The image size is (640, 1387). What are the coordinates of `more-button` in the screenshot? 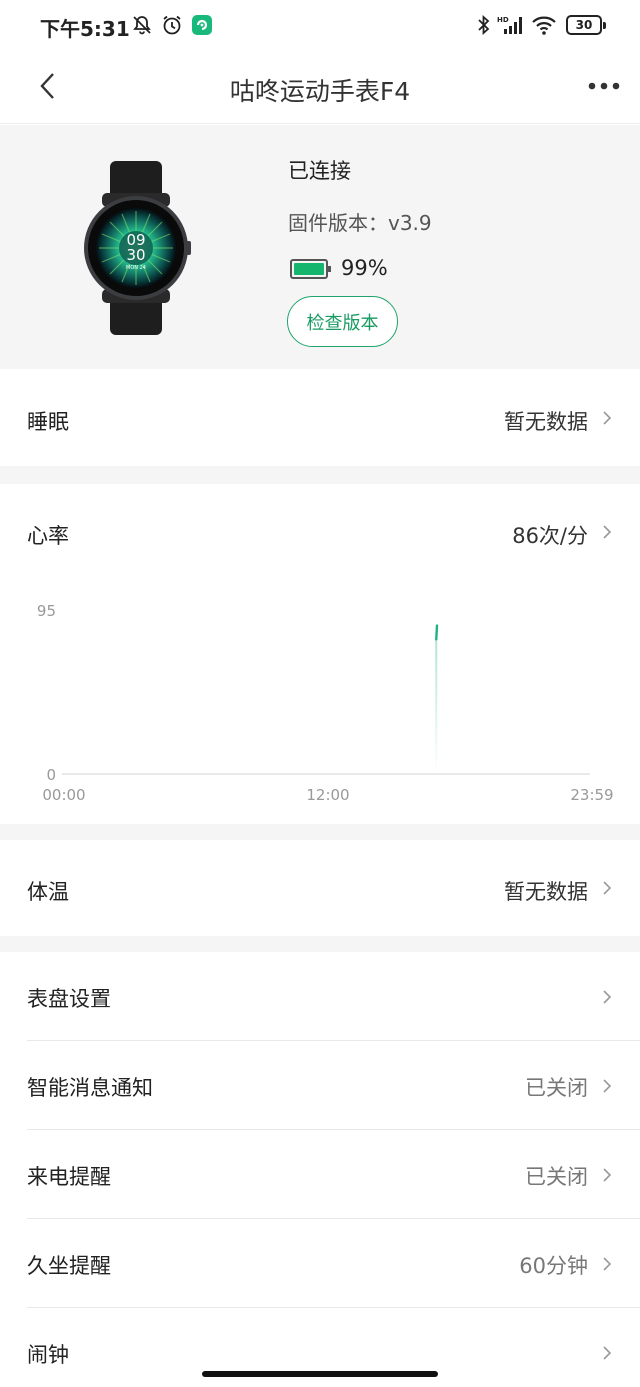 It's located at (604, 86).